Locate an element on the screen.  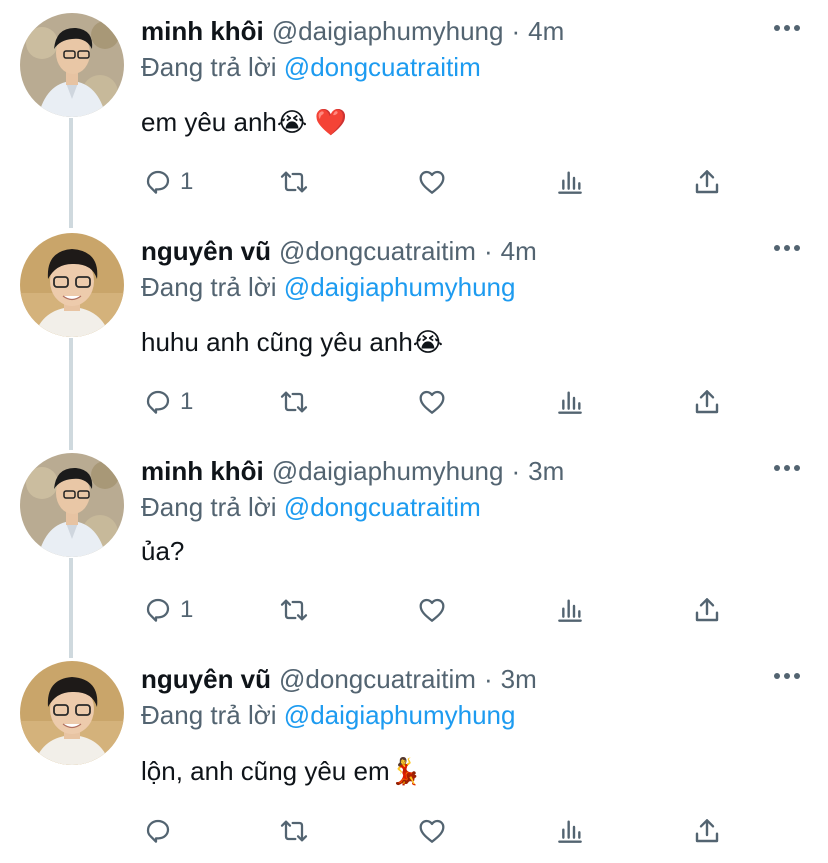
tweet-header: minh khôi @daigiaphumyhung · 4m is located at coordinates (352, 31).